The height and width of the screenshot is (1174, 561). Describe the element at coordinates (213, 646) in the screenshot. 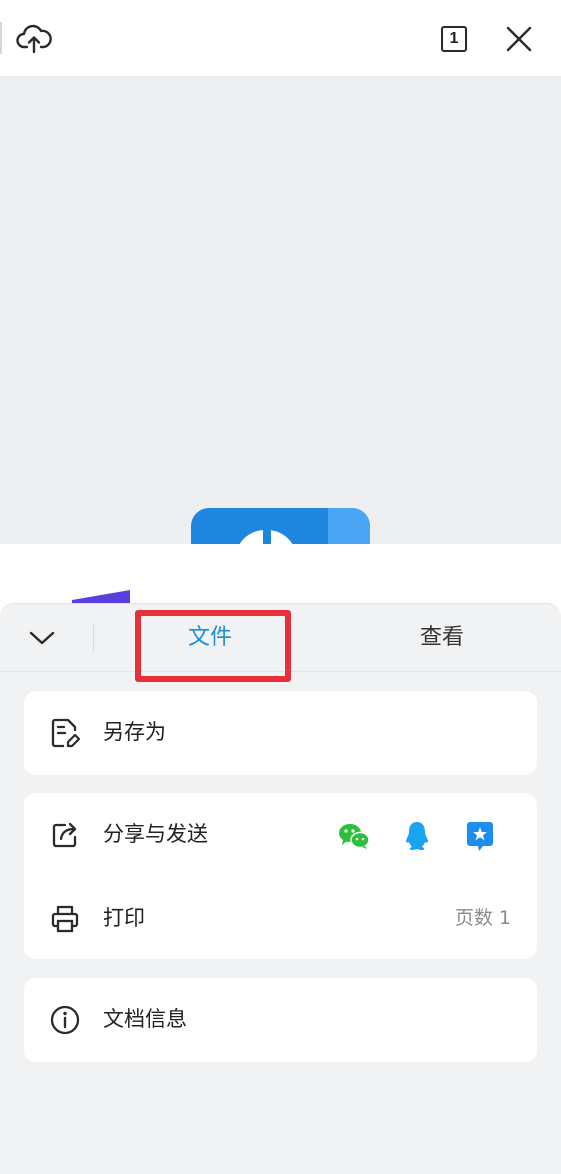

I see `highlight-annotation-box` at that location.